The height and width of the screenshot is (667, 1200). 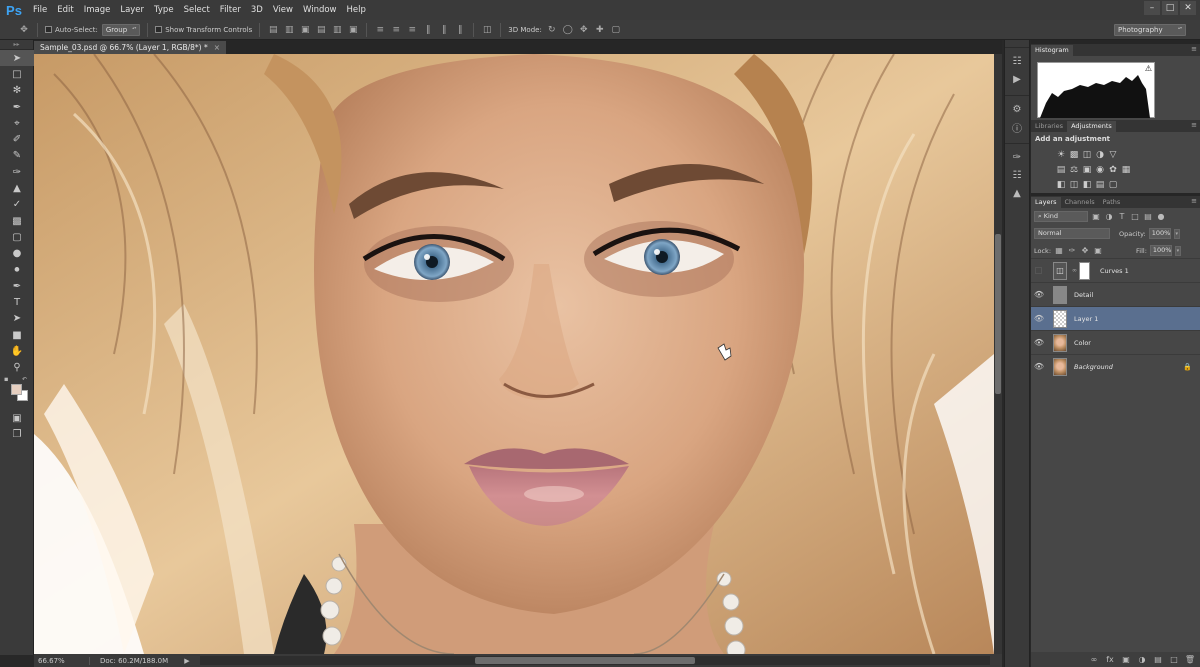 I want to click on fill-field: 100%, so click(x=1160, y=250).